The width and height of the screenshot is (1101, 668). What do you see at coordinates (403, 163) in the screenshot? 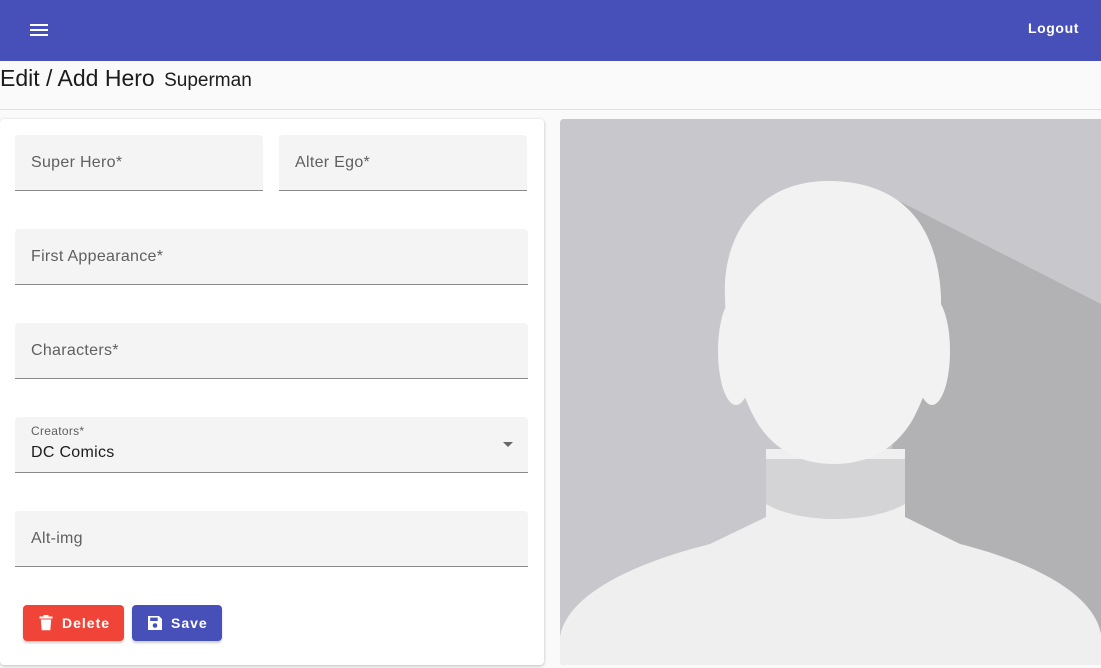
I see `alter-ego-field: Alter Ego*` at bounding box center [403, 163].